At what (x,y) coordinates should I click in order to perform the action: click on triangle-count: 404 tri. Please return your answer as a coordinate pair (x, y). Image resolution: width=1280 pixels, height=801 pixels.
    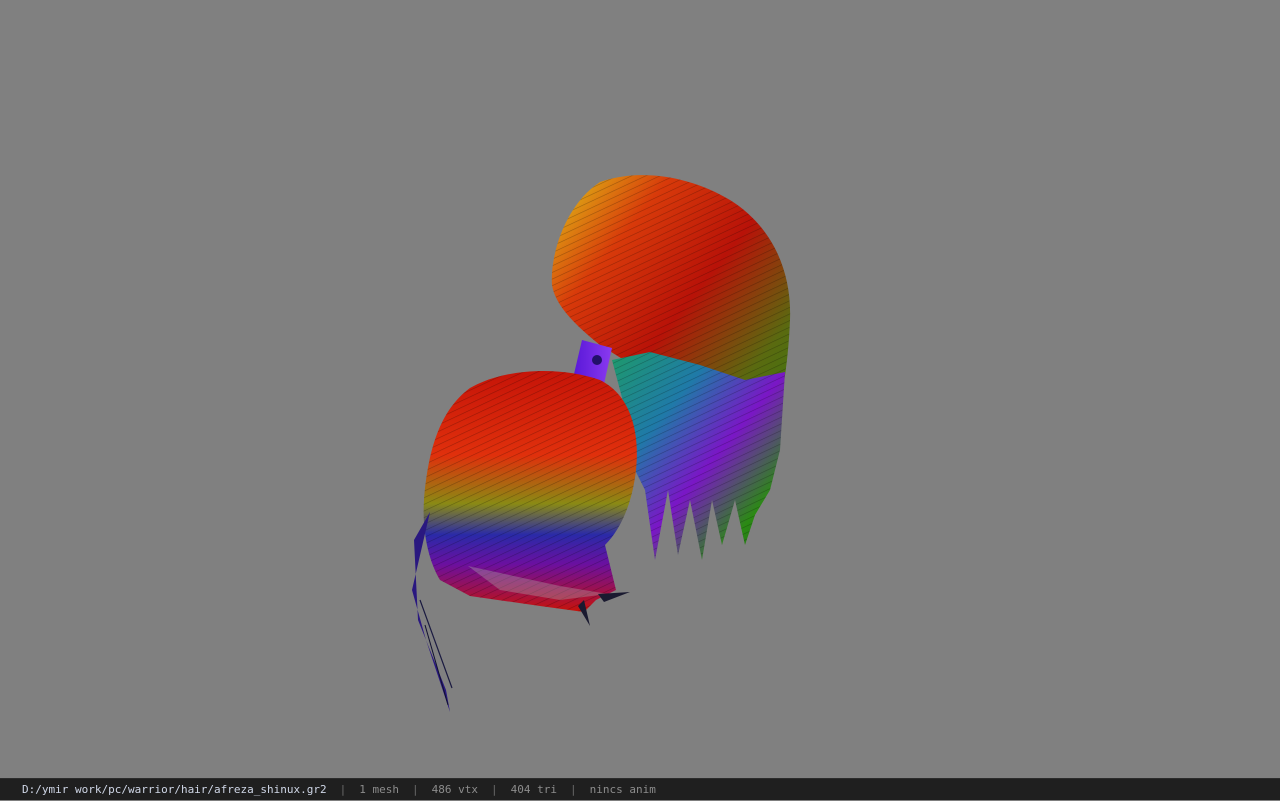
    Looking at the image, I should click on (533, 789).